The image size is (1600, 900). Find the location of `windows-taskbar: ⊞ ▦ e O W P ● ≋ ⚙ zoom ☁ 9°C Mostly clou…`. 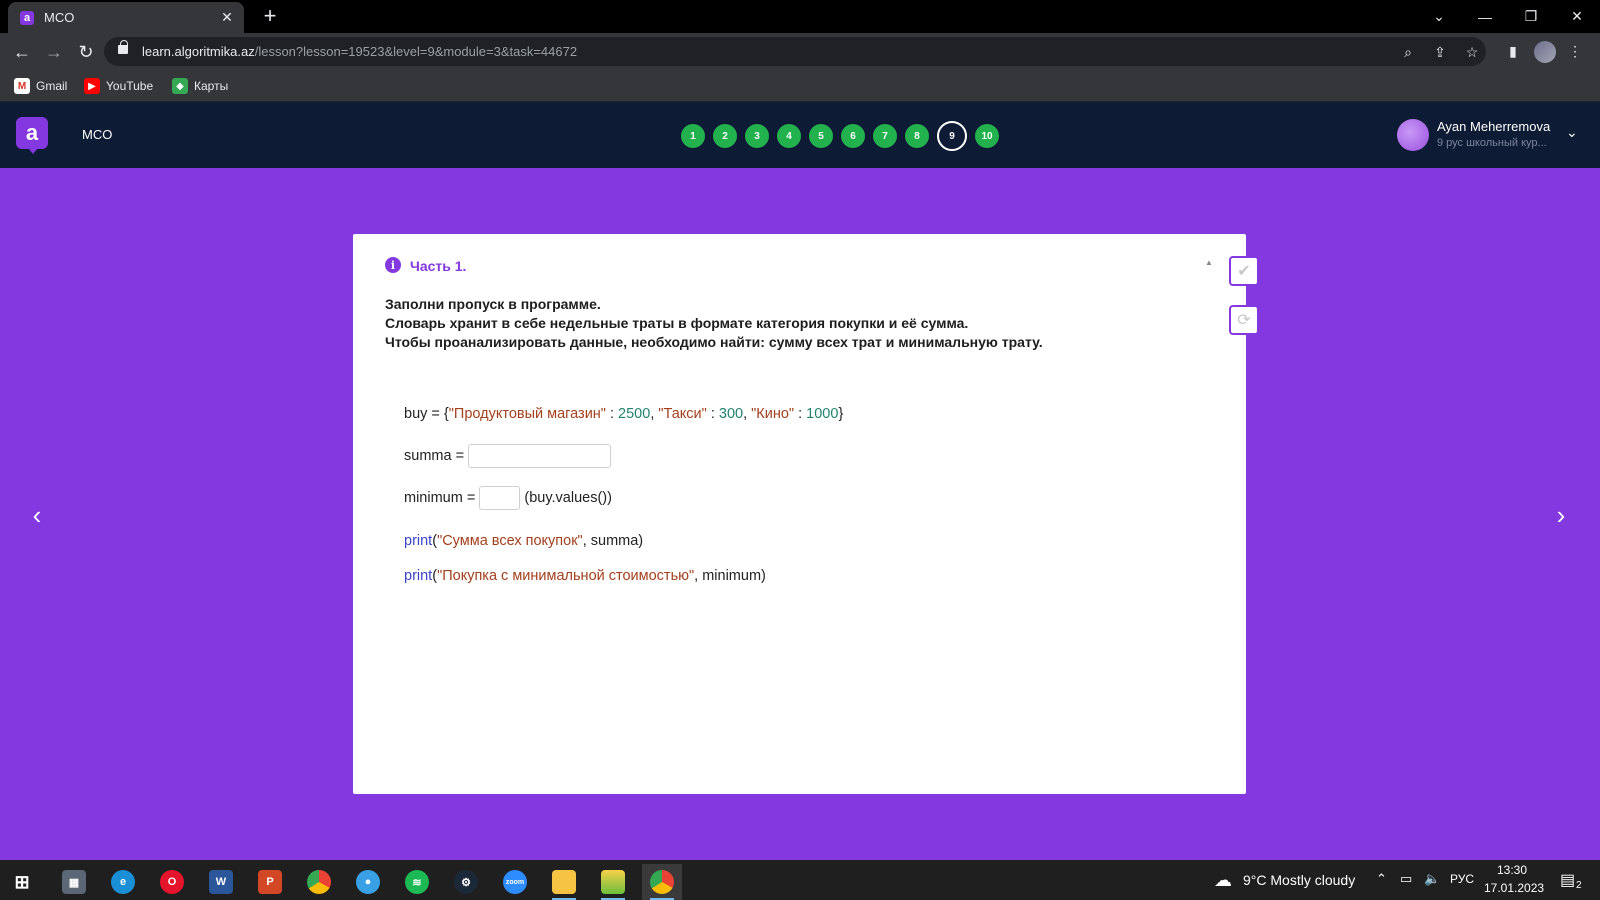

windows-taskbar: ⊞ ▦ e O W P ● ≋ ⚙ zoom ☁ 9°C Mostly clou… is located at coordinates (800, 880).